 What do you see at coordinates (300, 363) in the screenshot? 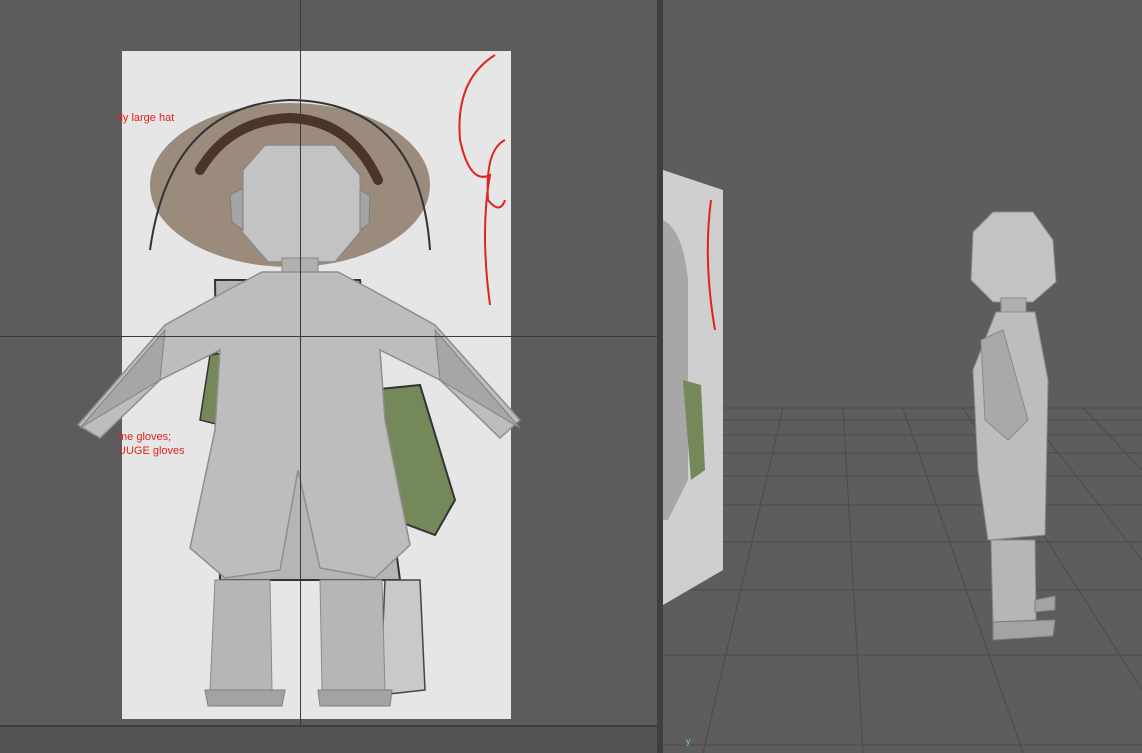
I see `front-axis-vertical` at bounding box center [300, 363].